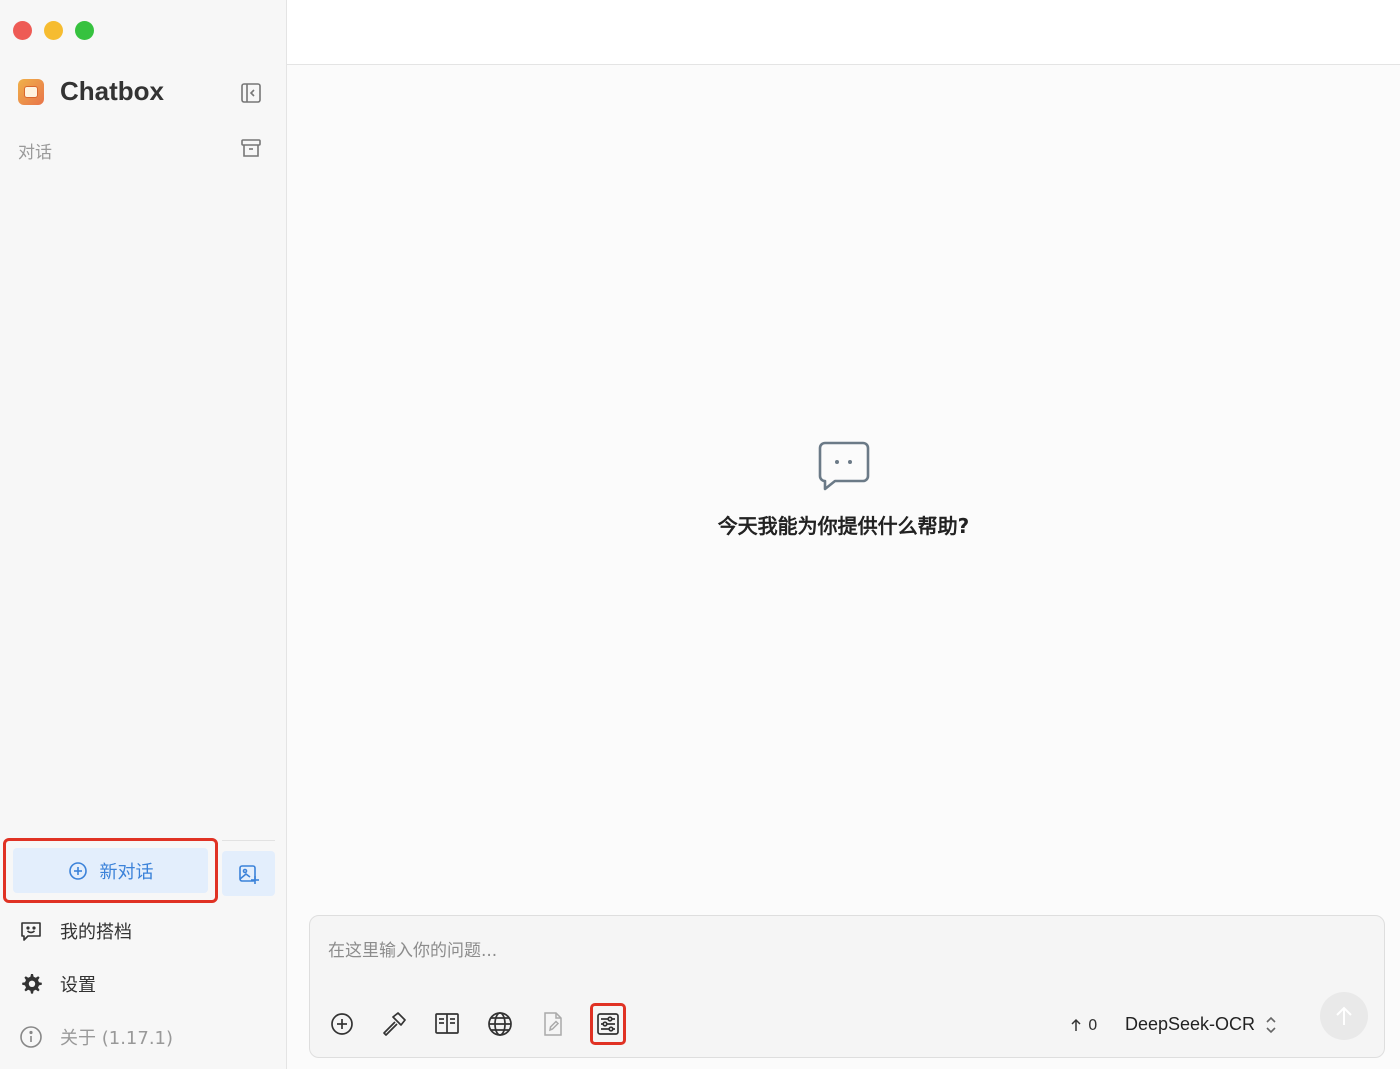  I want to click on maximize-window-button, so click(84, 30).